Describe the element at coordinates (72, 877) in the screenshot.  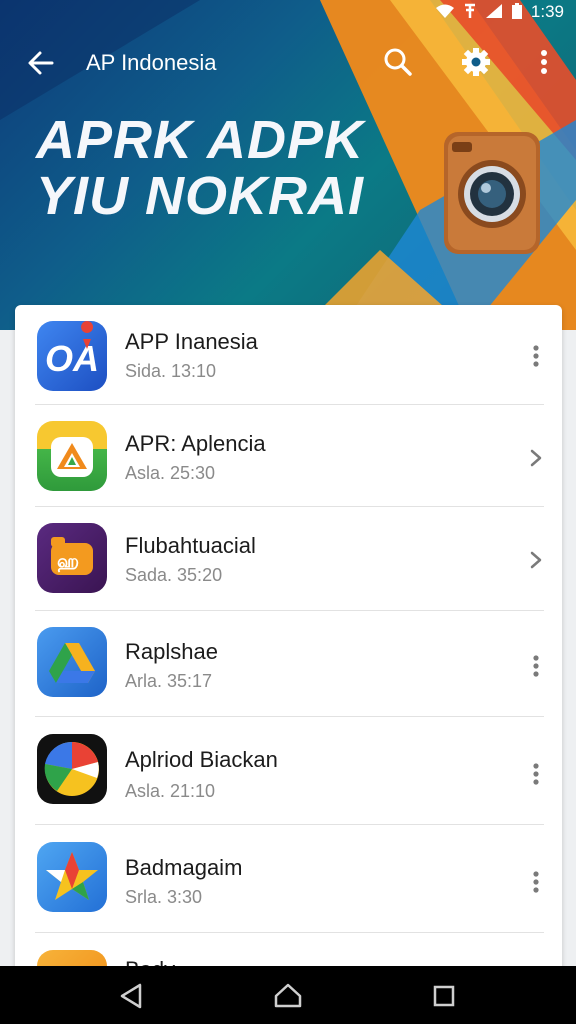
I see `star-app-icon` at that location.